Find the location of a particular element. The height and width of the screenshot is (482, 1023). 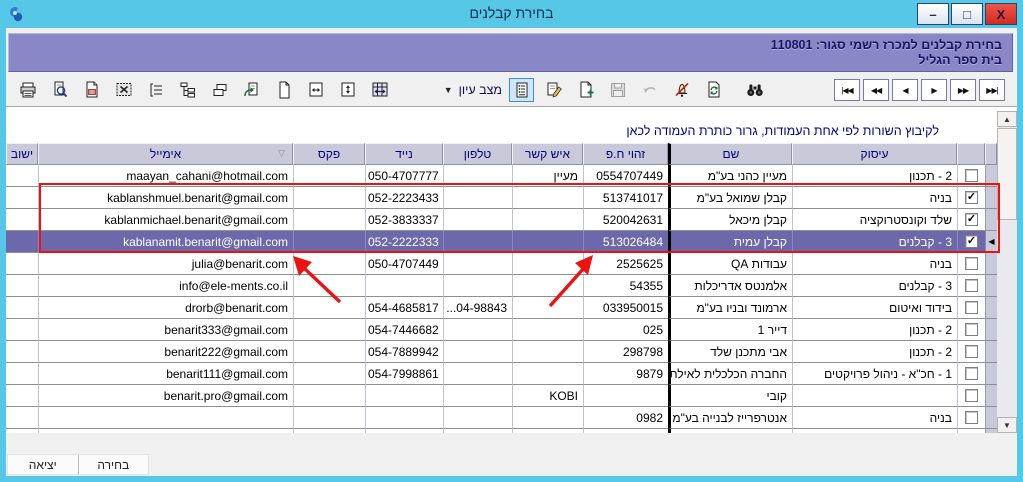

cell-mobile is located at coordinates (404, 396).